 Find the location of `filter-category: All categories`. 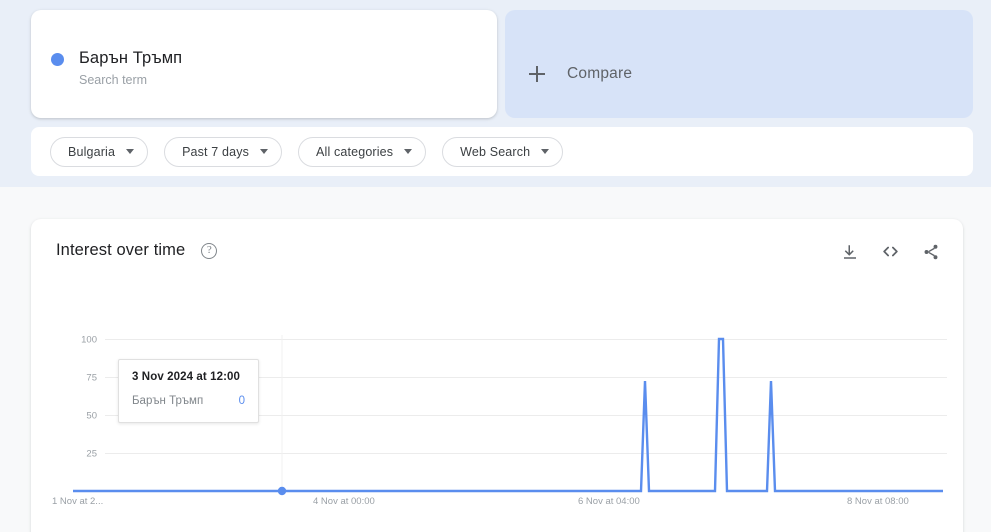

filter-category: All categories is located at coordinates (362, 151).